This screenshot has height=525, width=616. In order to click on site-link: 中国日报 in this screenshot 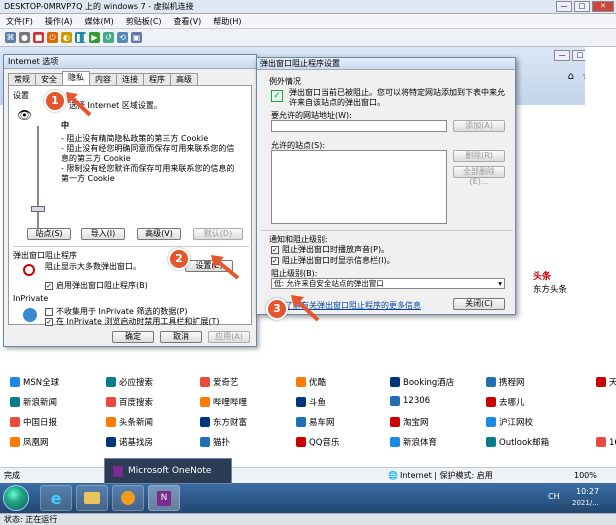, I will do `click(33, 422)`.